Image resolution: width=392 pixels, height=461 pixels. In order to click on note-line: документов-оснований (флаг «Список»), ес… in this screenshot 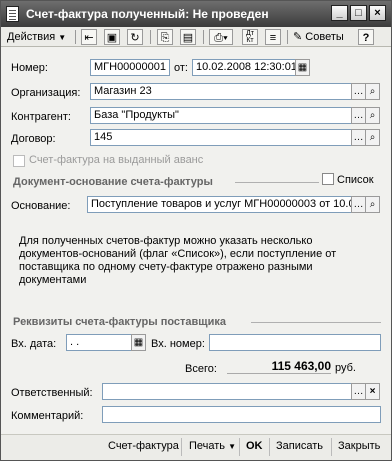, I will do `click(178, 254)`.